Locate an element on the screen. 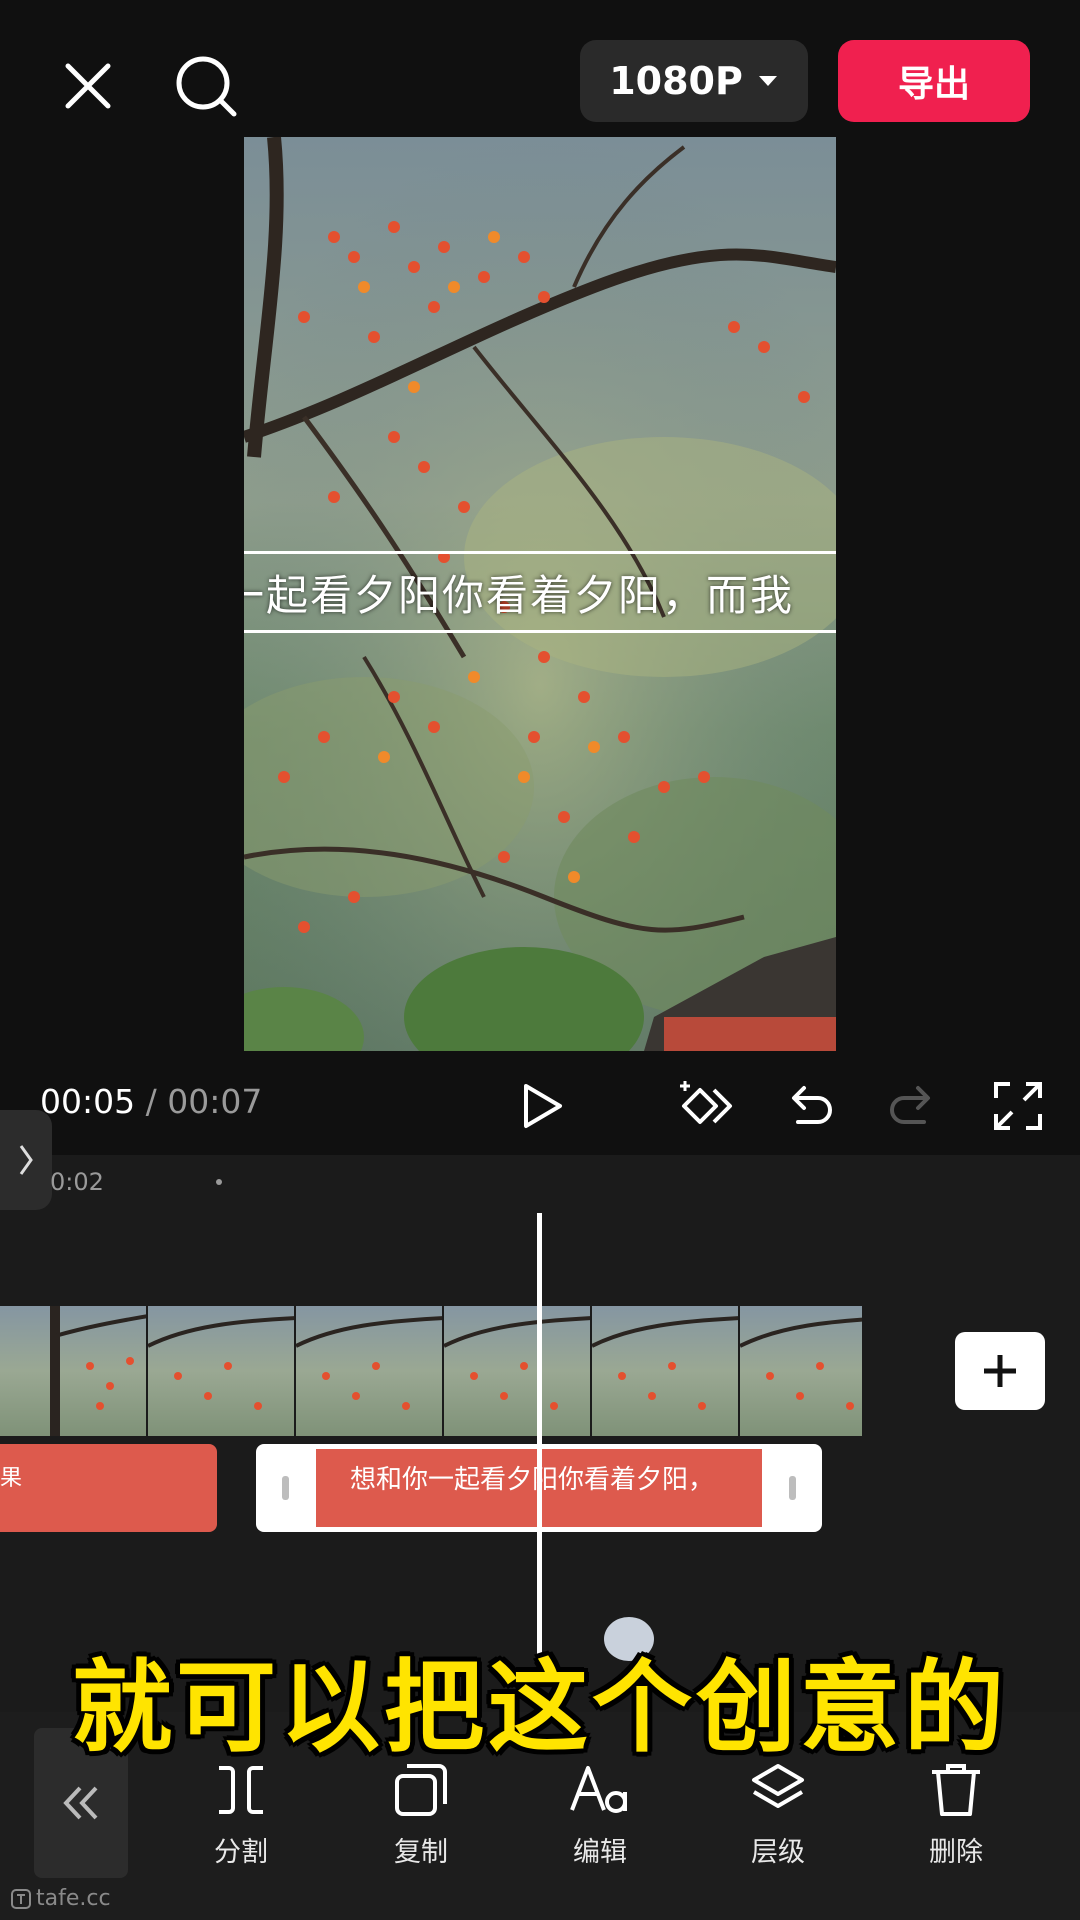  split-button: 分割 is located at coordinates (241, 1820).